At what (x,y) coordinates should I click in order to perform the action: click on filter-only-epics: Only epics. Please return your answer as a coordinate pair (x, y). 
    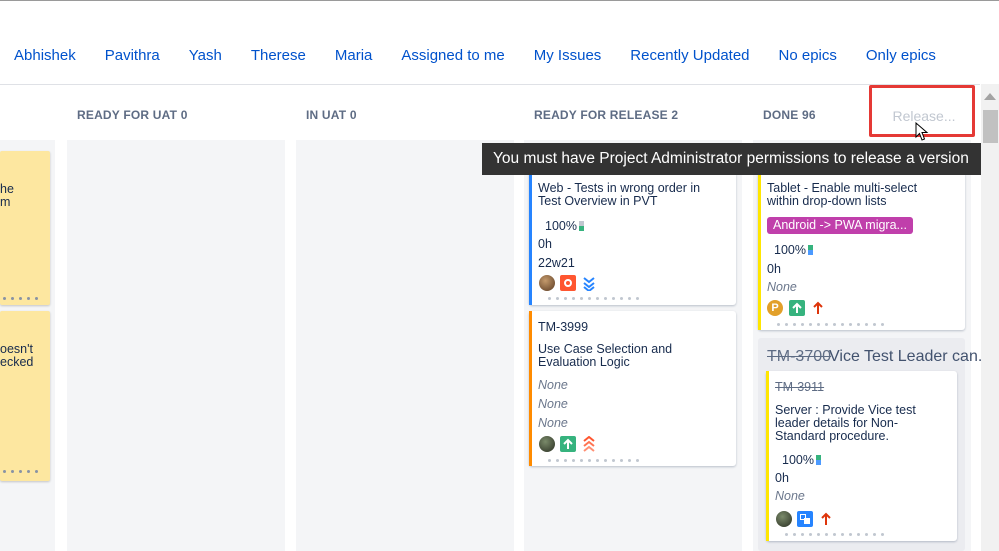
    Looking at the image, I should click on (901, 55).